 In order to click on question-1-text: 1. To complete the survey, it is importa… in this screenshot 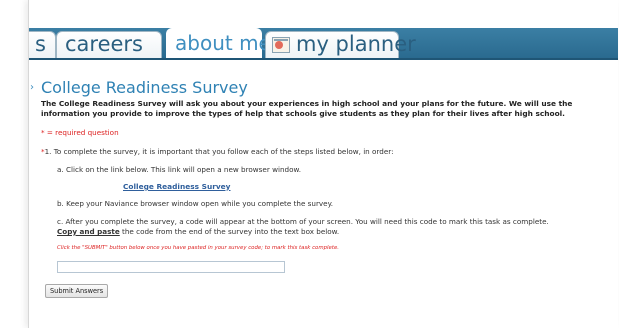, I will do `click(219, 151)`.